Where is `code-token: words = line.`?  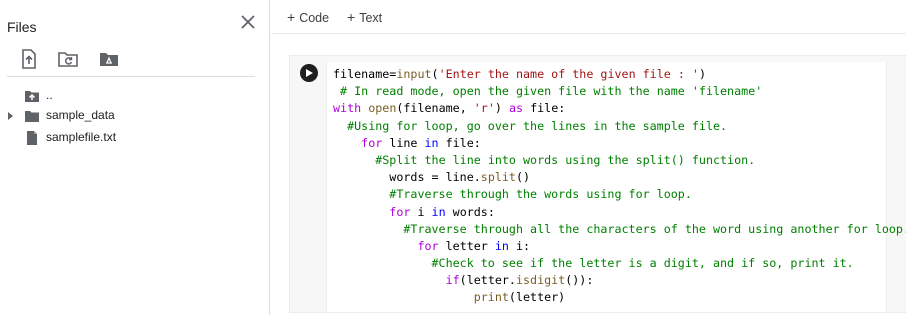 code-token: words = line. is located at coordinates (407, 177).